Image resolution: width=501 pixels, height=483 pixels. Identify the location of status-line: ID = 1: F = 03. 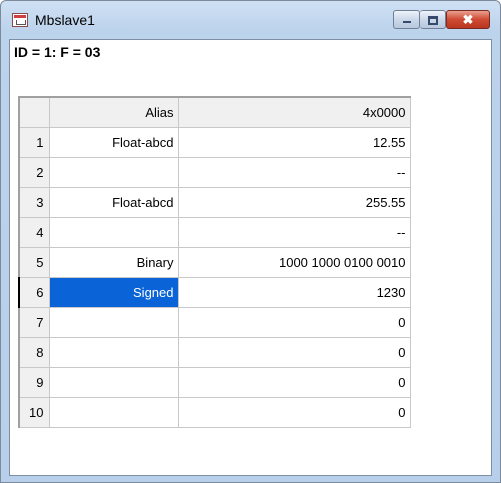
(57, 52).